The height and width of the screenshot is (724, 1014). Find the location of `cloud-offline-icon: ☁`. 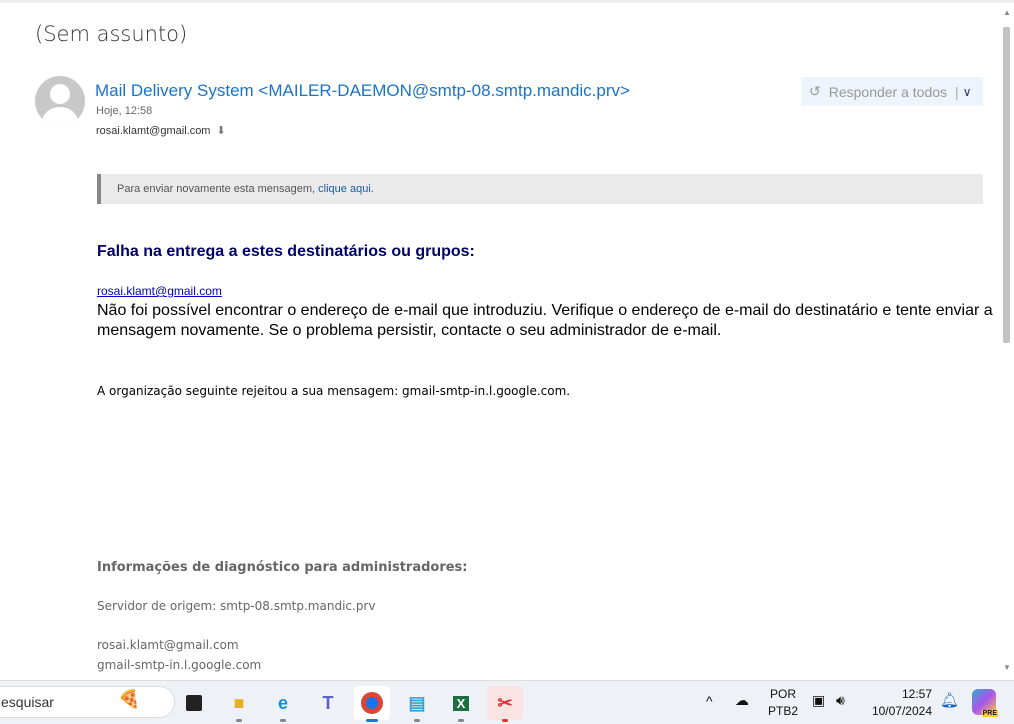

cloud-offline-icon: ☁ is located at coordinates (742, 700).